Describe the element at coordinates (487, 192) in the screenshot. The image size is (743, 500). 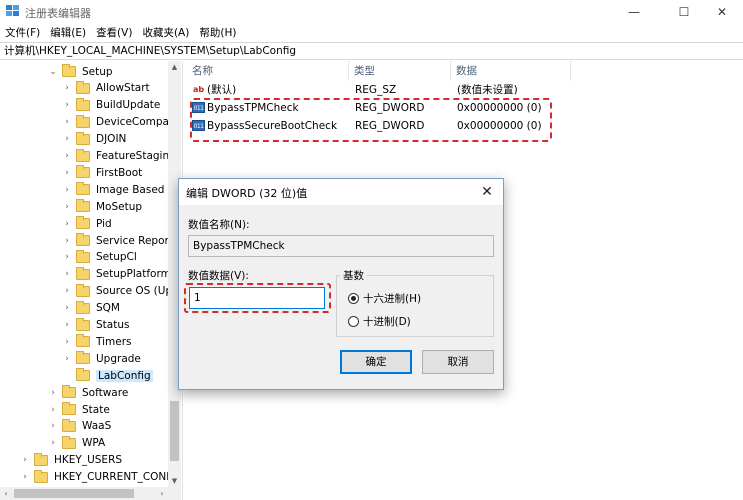
I see `dialog-close-icon: ✕` at that location.